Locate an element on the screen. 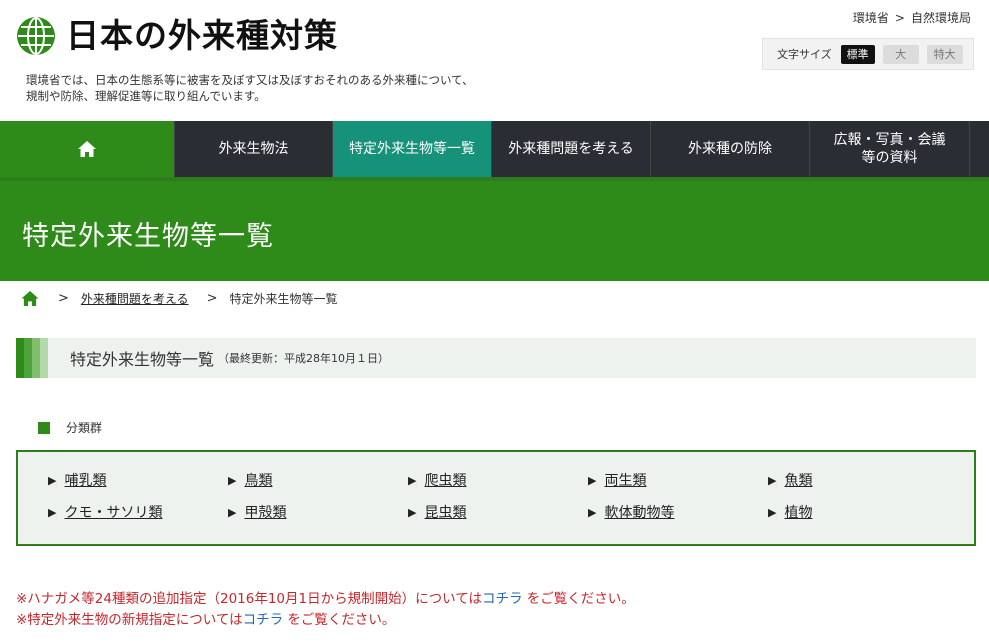  category-item: ▶ 軟体動物等 is located at coordinates (631, 512).